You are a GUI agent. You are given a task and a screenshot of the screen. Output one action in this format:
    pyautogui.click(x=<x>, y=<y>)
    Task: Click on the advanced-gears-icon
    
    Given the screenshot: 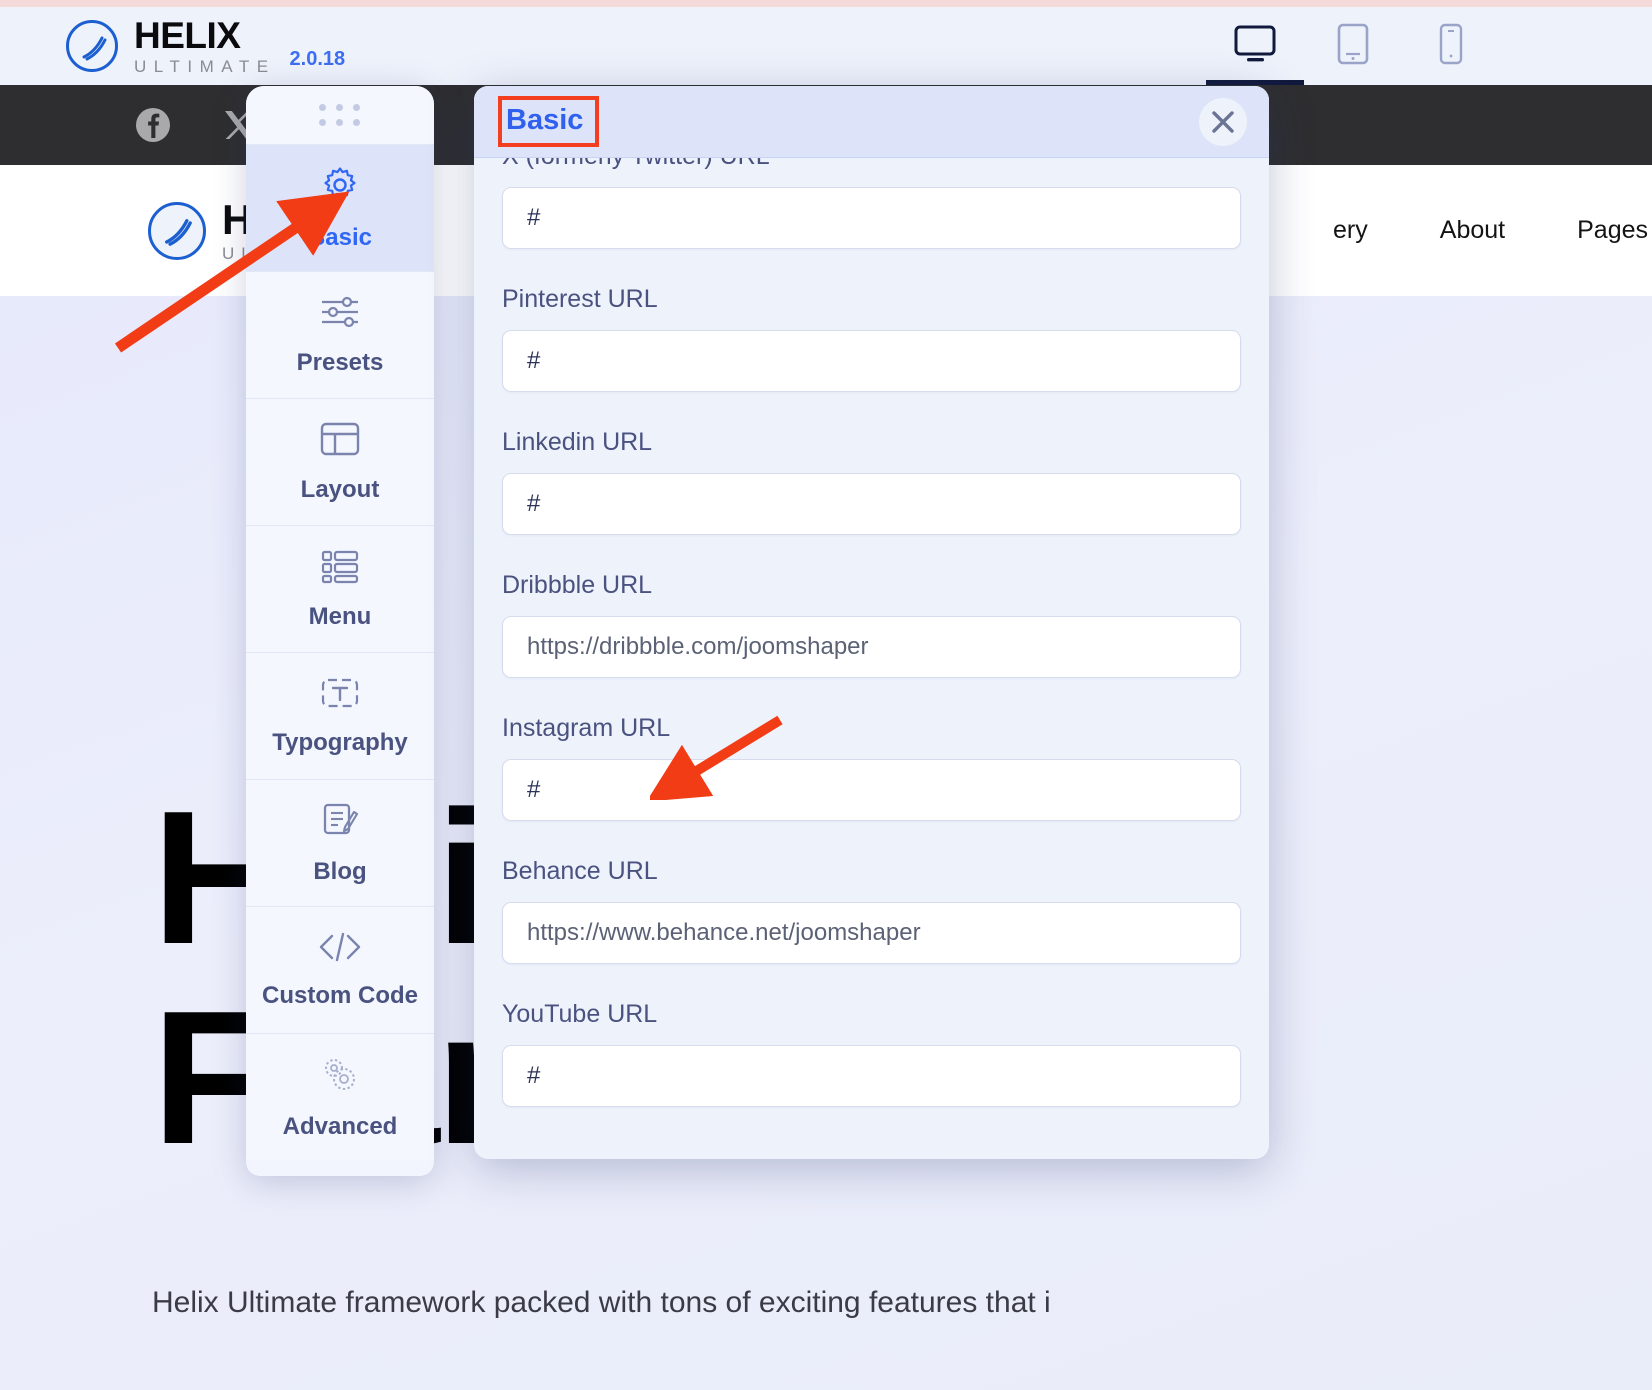 What is the action you would take?
    pyautogui.click(x=340, y=1076)
    